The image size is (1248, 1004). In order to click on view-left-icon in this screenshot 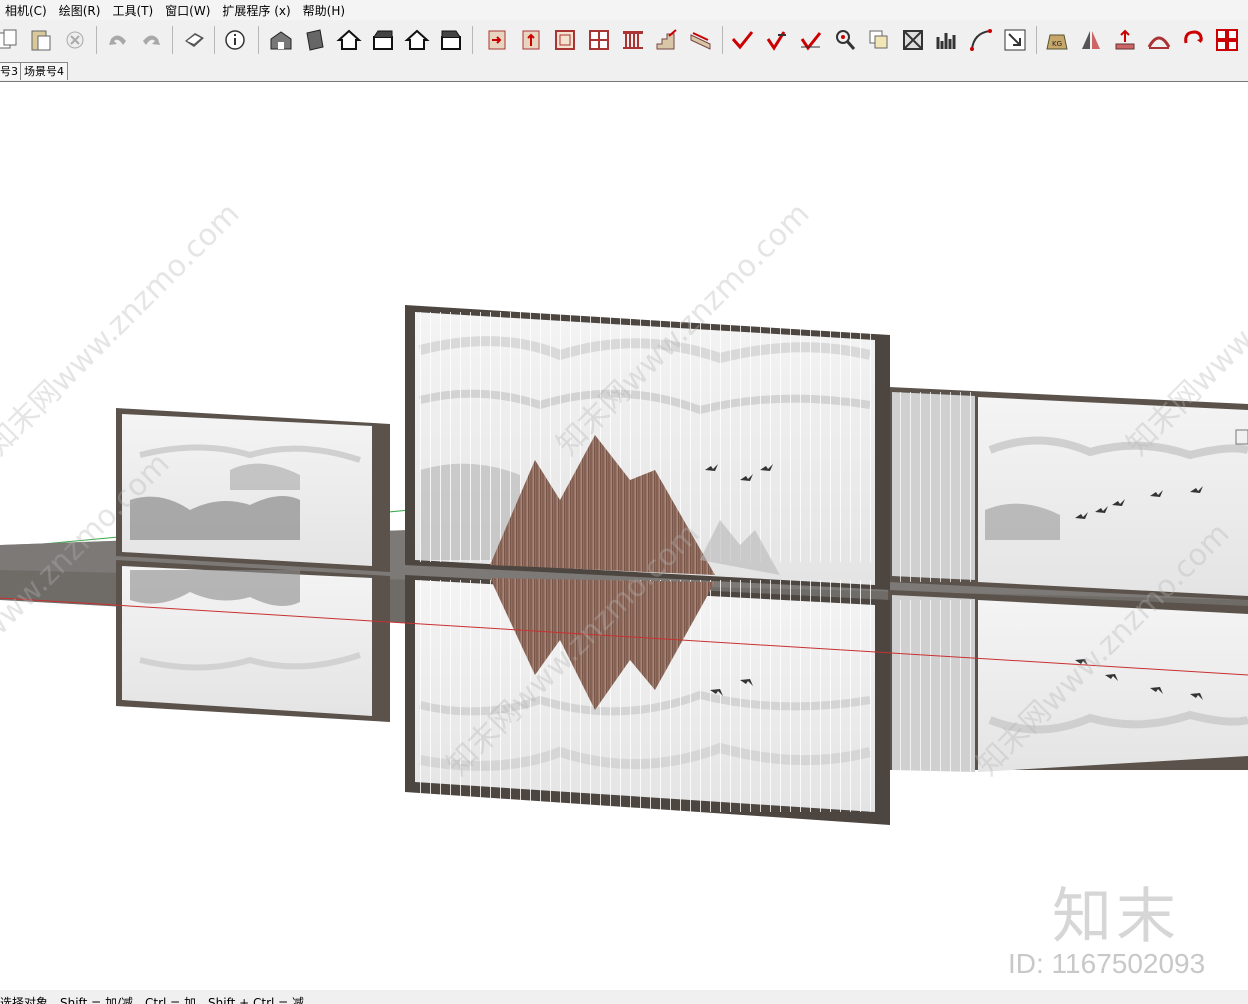, I will do `click(451, 40)`.